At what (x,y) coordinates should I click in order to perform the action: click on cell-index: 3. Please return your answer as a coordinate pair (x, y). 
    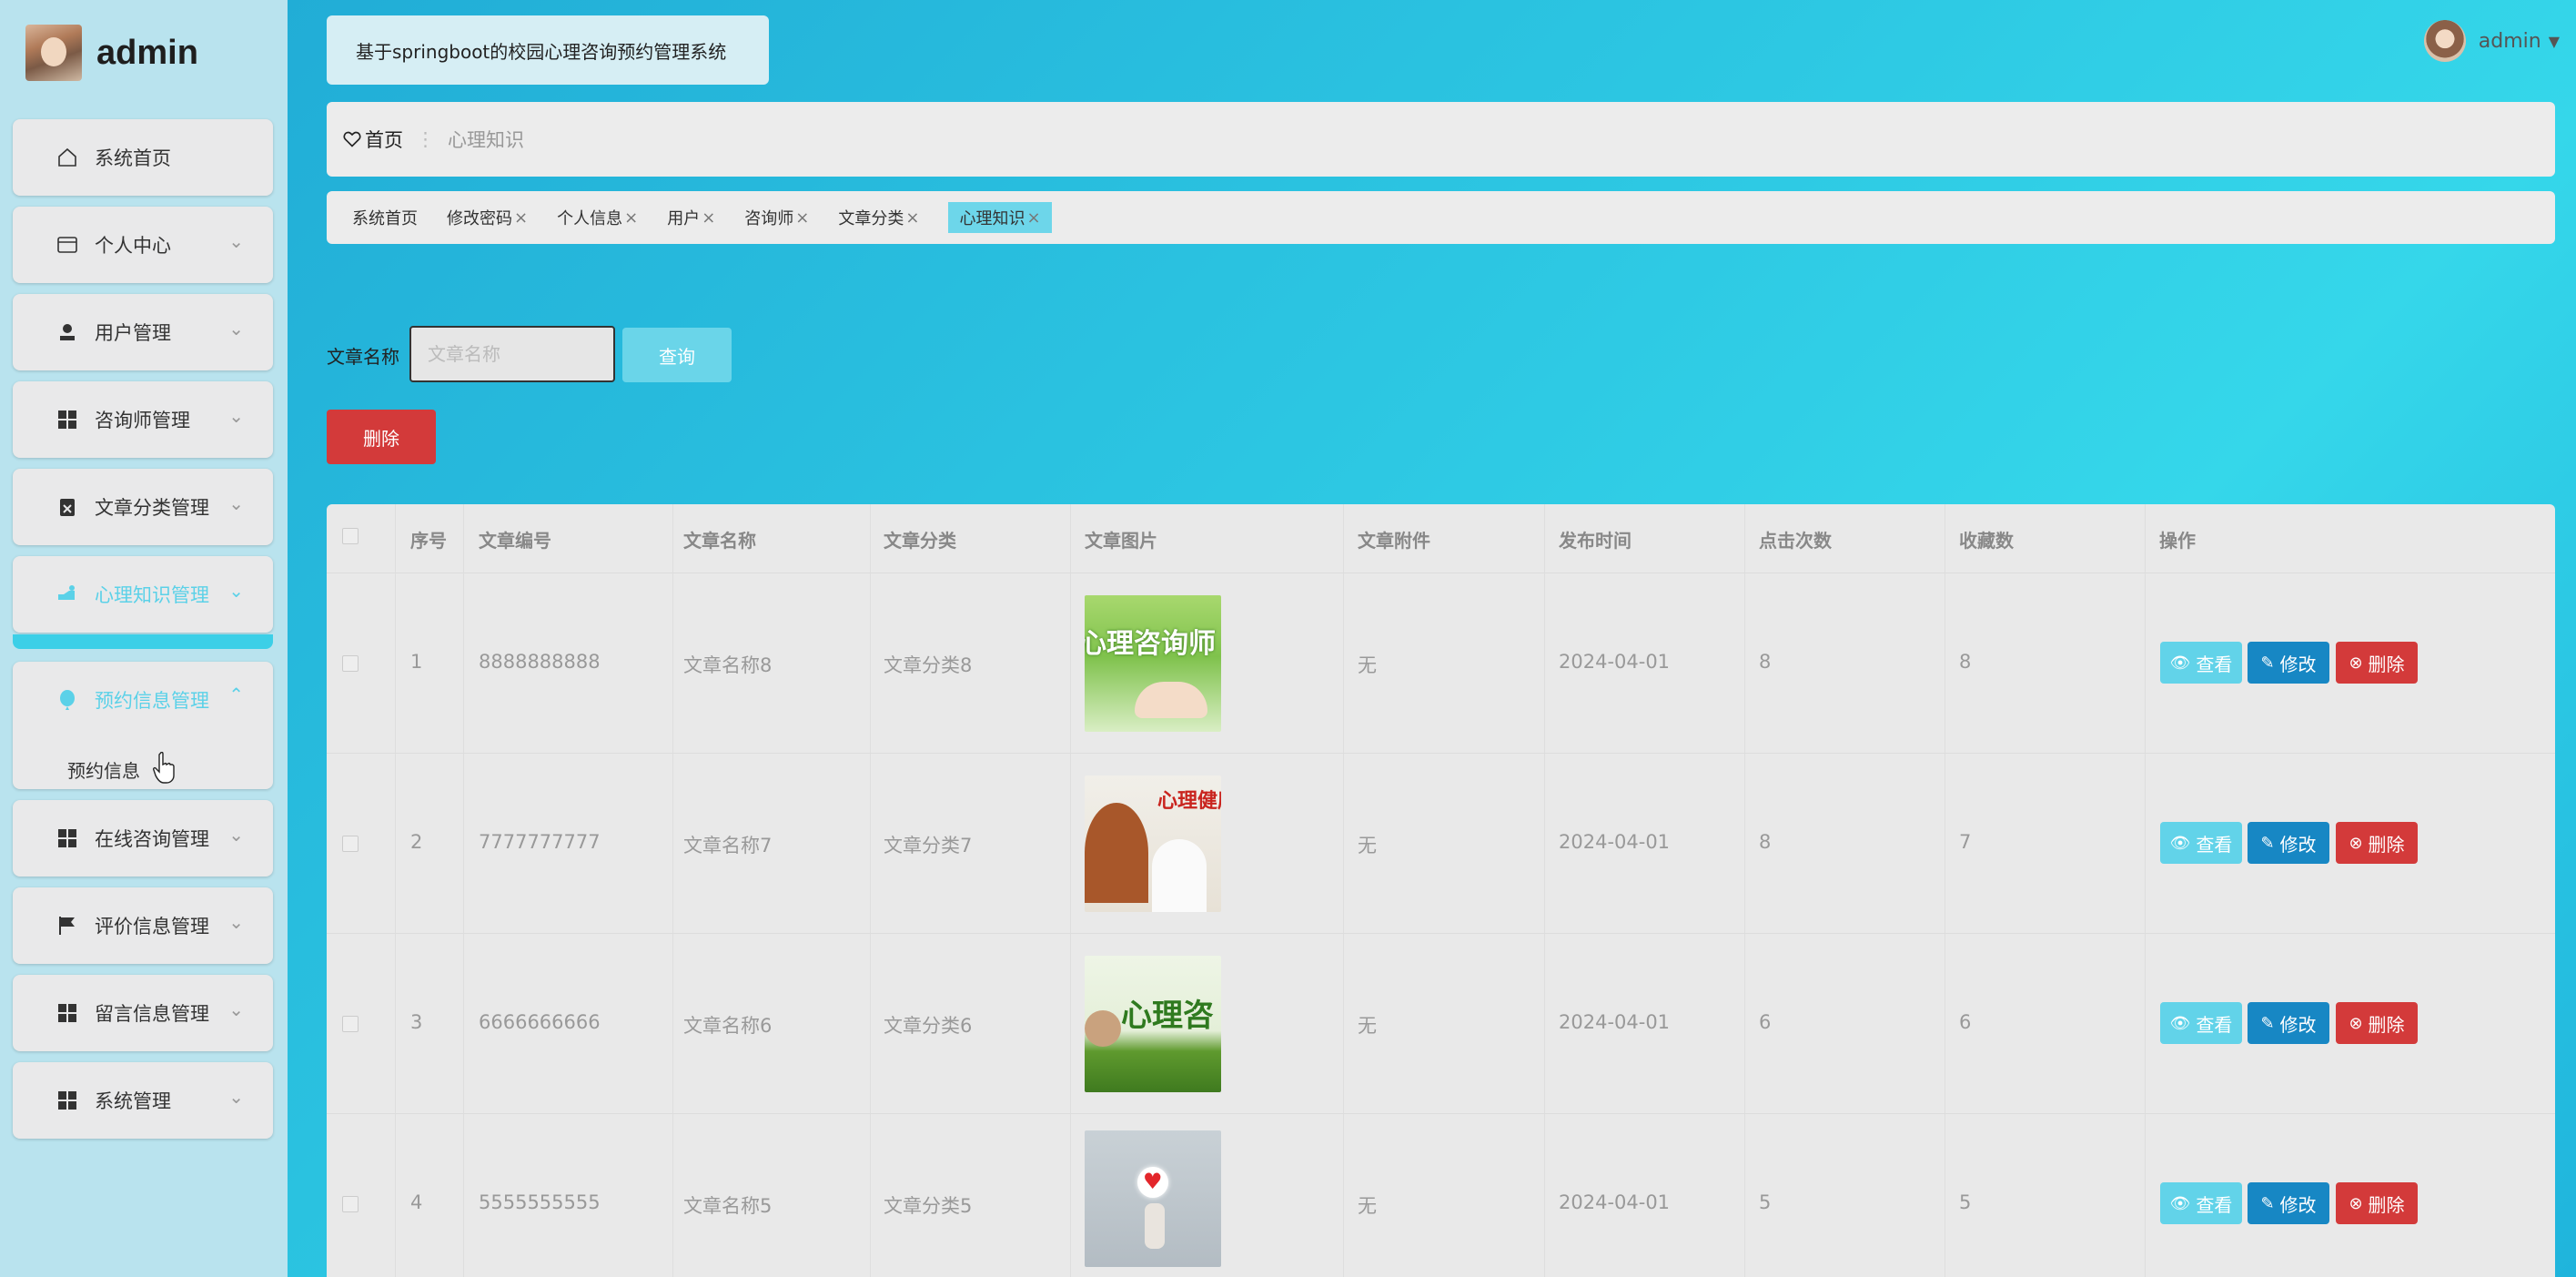
    Looking at the image, I should click on (416, 1022).